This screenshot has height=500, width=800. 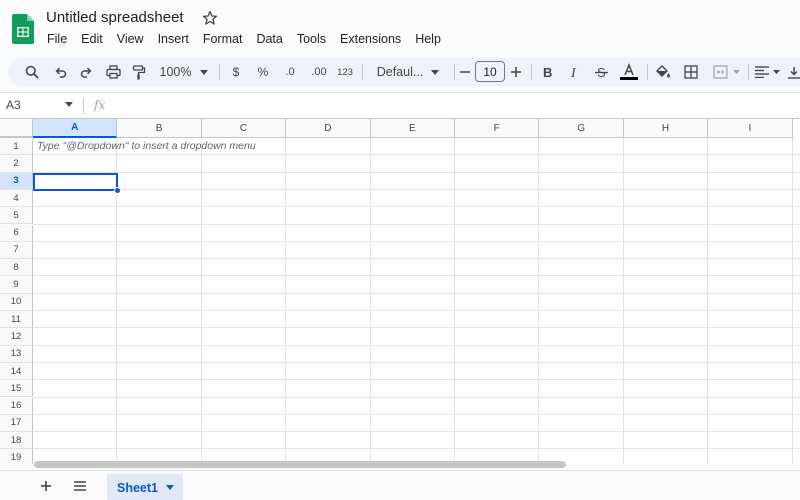 I want to click on fill-handle, so click(x=117, y=190).